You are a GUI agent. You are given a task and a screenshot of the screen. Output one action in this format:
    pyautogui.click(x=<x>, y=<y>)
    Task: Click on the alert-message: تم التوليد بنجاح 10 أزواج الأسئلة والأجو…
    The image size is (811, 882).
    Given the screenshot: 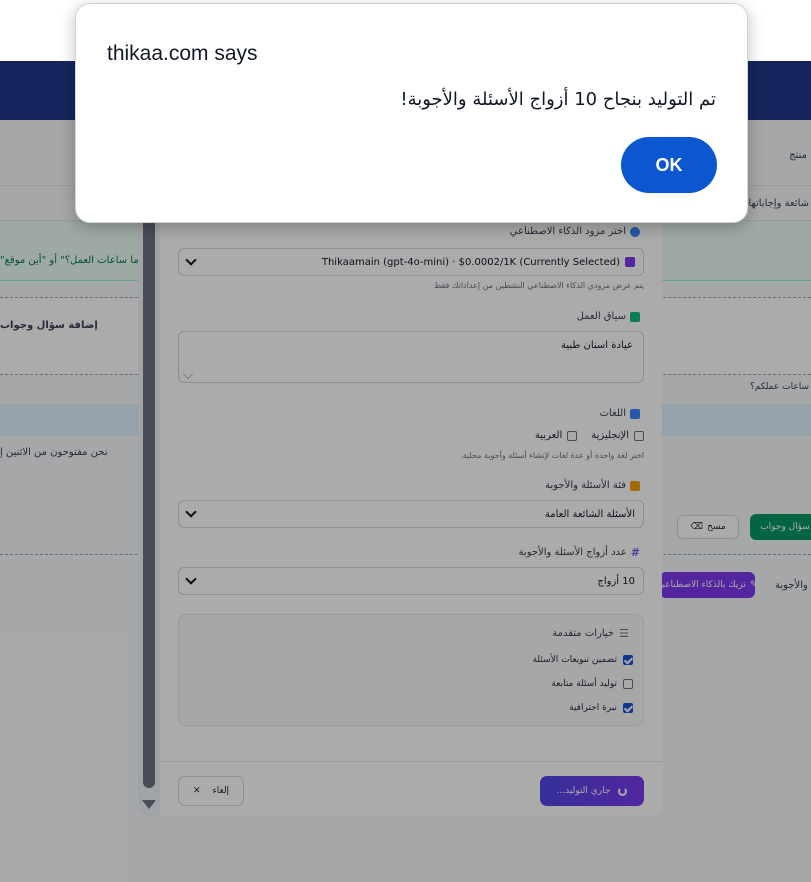 What is the action you would take?
    pyautogui.click(x=558, y=99)
    